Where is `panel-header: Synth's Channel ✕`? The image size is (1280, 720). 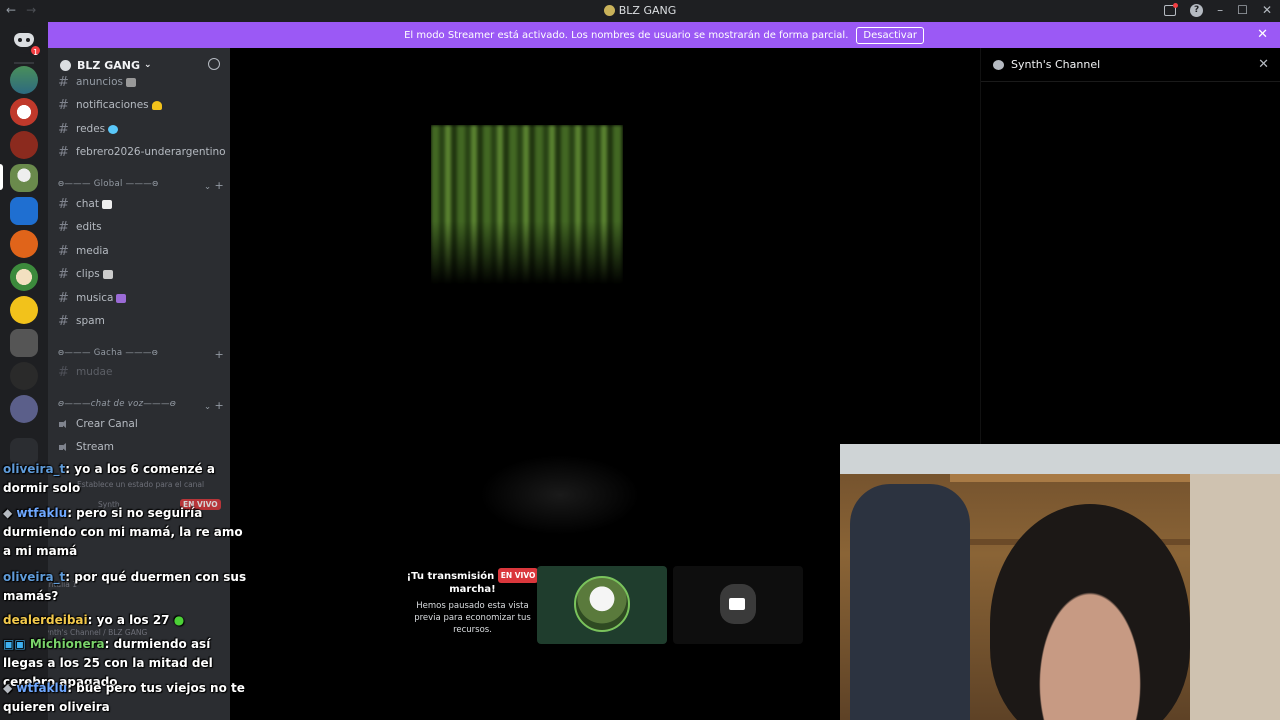 panel-header: Synth's Channel ✕ is located at coordinates (1130, 65).